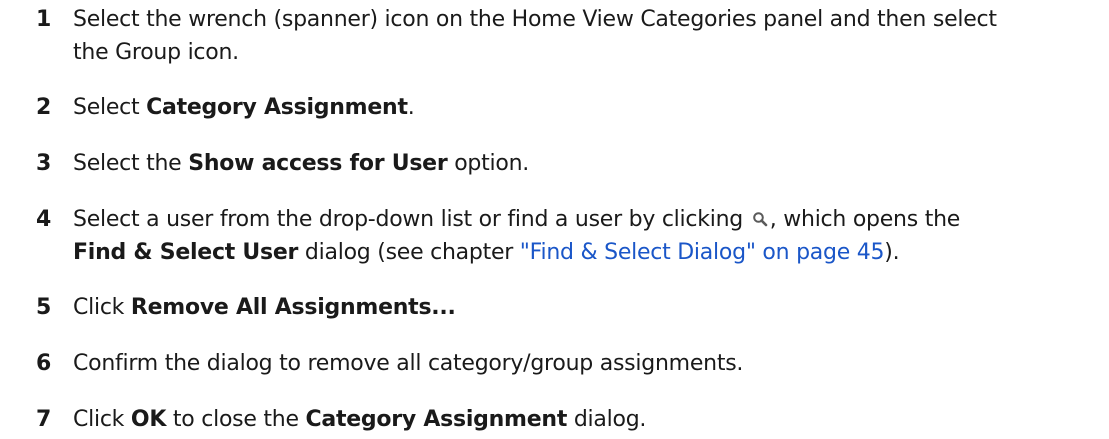 The image size is (1109, 439). I want to click on step-text-segment: dialog., so click(607, 419).